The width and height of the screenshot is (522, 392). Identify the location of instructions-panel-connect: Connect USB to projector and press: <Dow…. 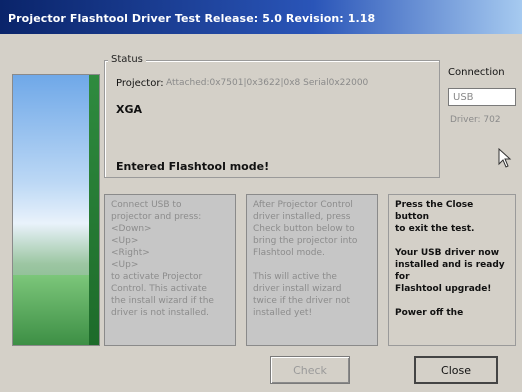
(170, 270).